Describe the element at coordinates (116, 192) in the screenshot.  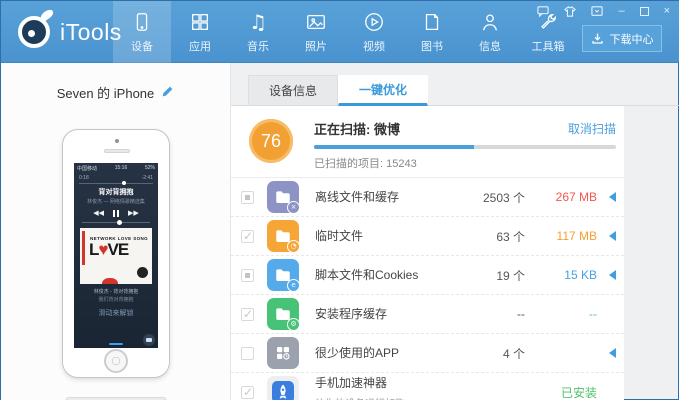
I see `song-title: 背对背拥抱` at that location.